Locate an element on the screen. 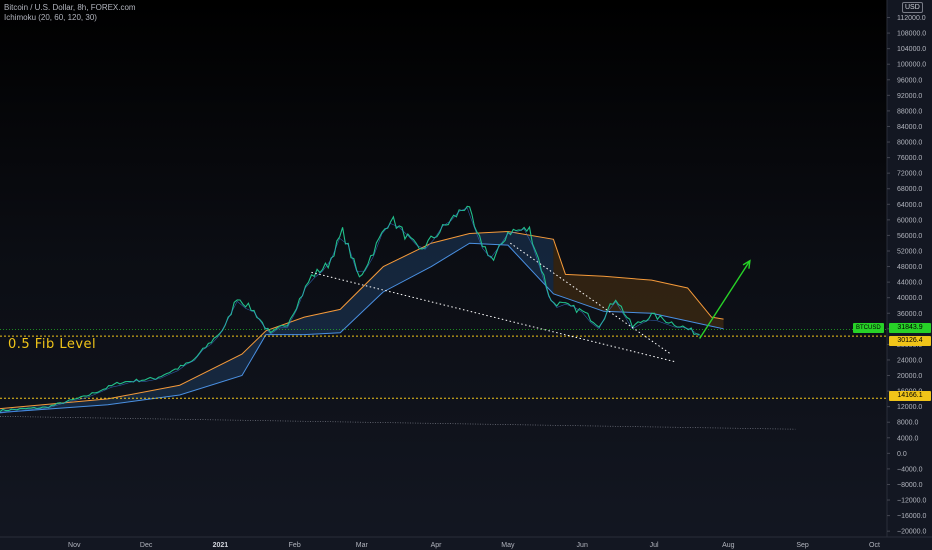 The image size is (932, 550). x-tick-label: Aug is located at coordinates (728, 545).